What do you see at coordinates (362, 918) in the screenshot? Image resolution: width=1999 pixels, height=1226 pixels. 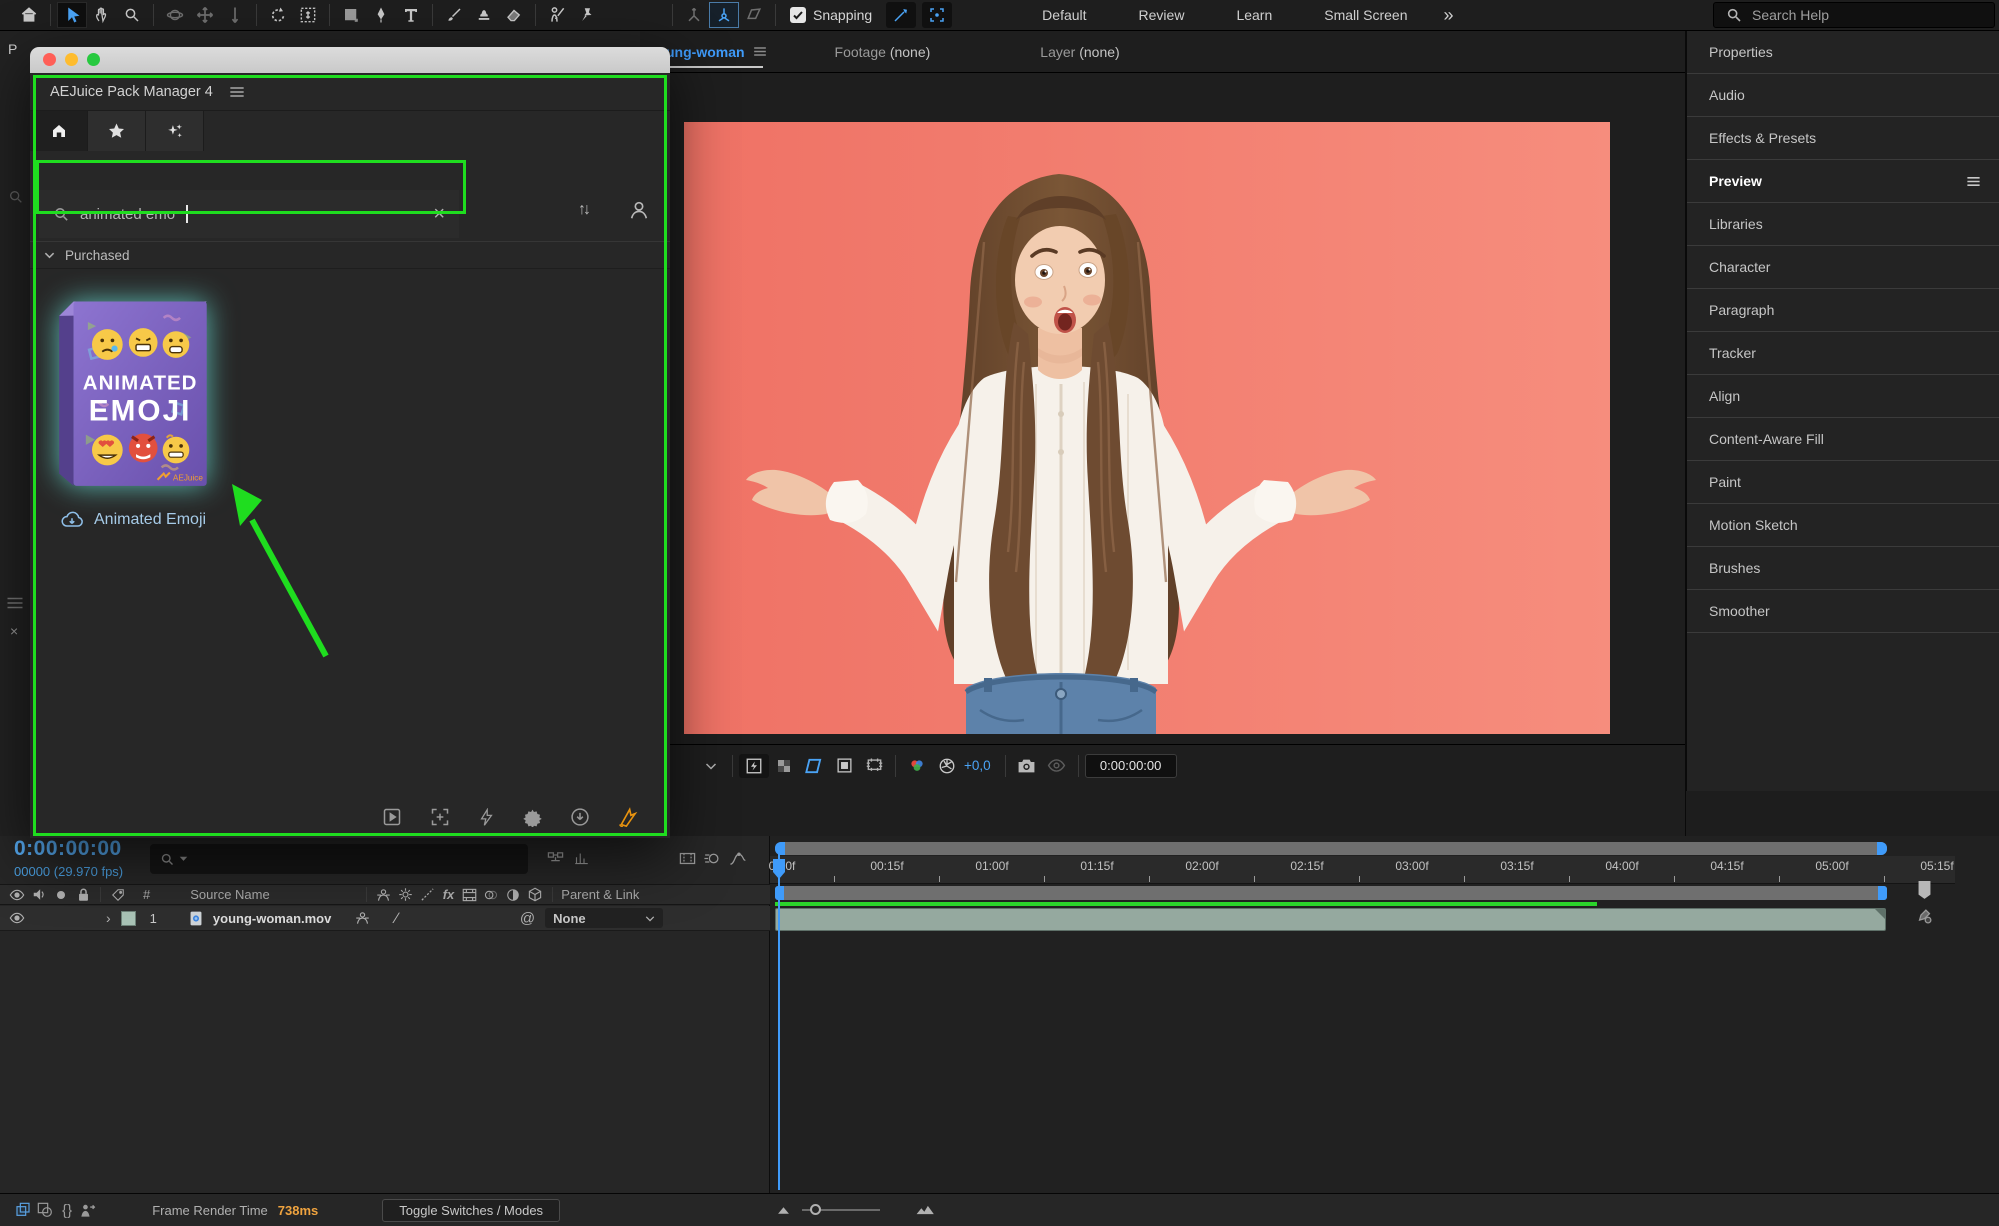 I see `layer-shy-icon` at bounding box center [362, 918].